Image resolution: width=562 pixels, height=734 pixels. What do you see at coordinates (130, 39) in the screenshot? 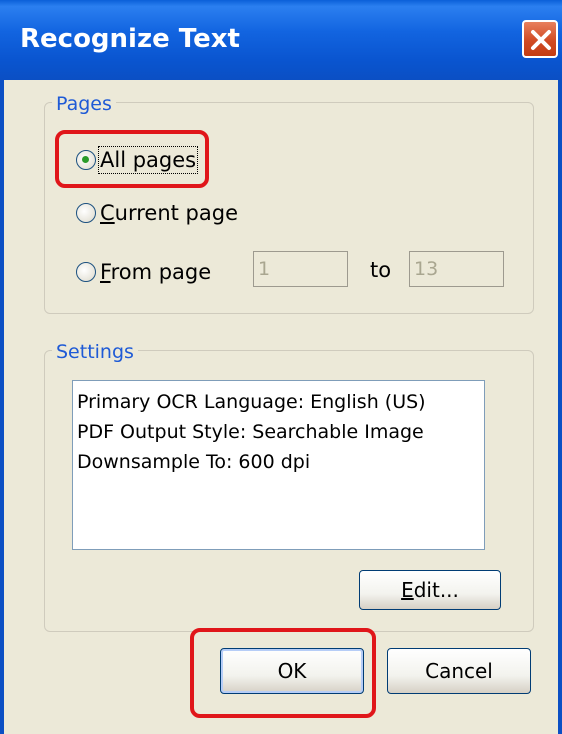
I see `dialog-title: Recognize Text` at bounding box center [130, 39].